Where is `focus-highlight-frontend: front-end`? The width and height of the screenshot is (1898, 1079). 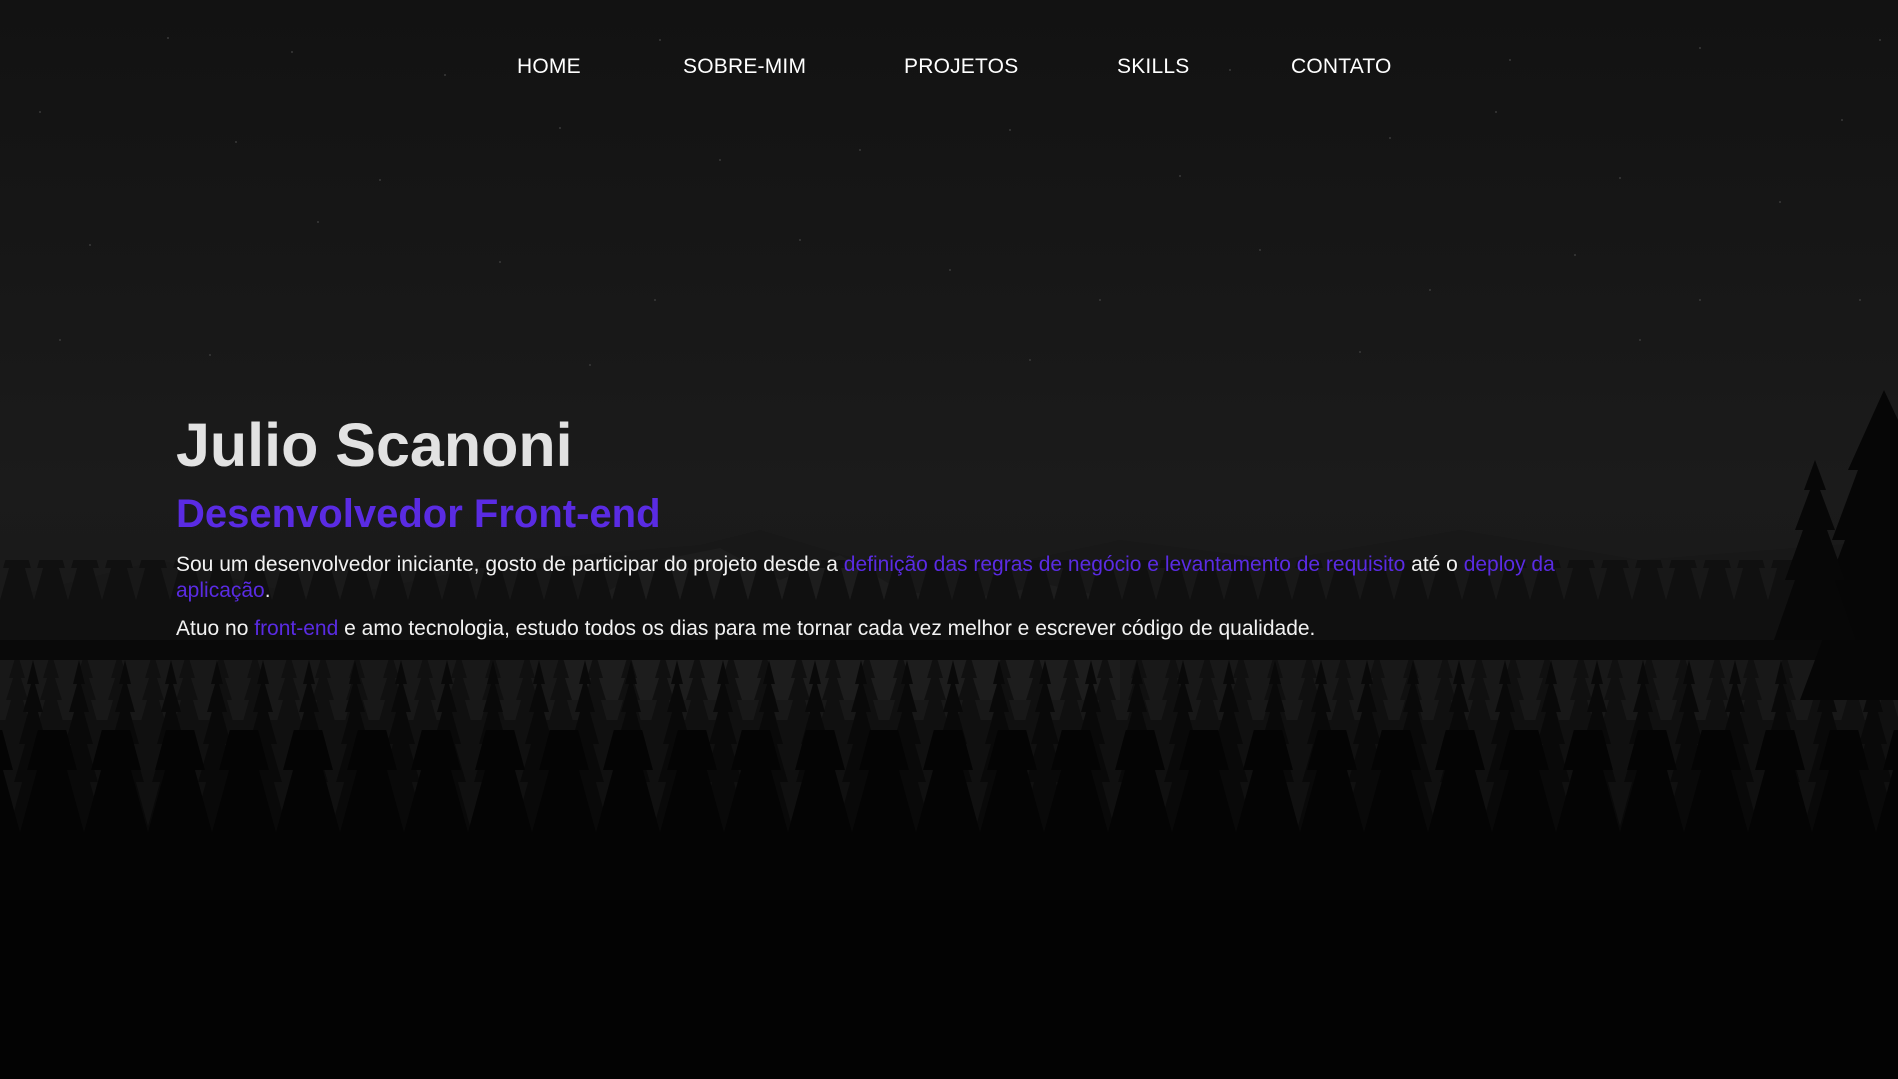
focus-highlight-frontend: front-end is located at coordinates (296, 628).